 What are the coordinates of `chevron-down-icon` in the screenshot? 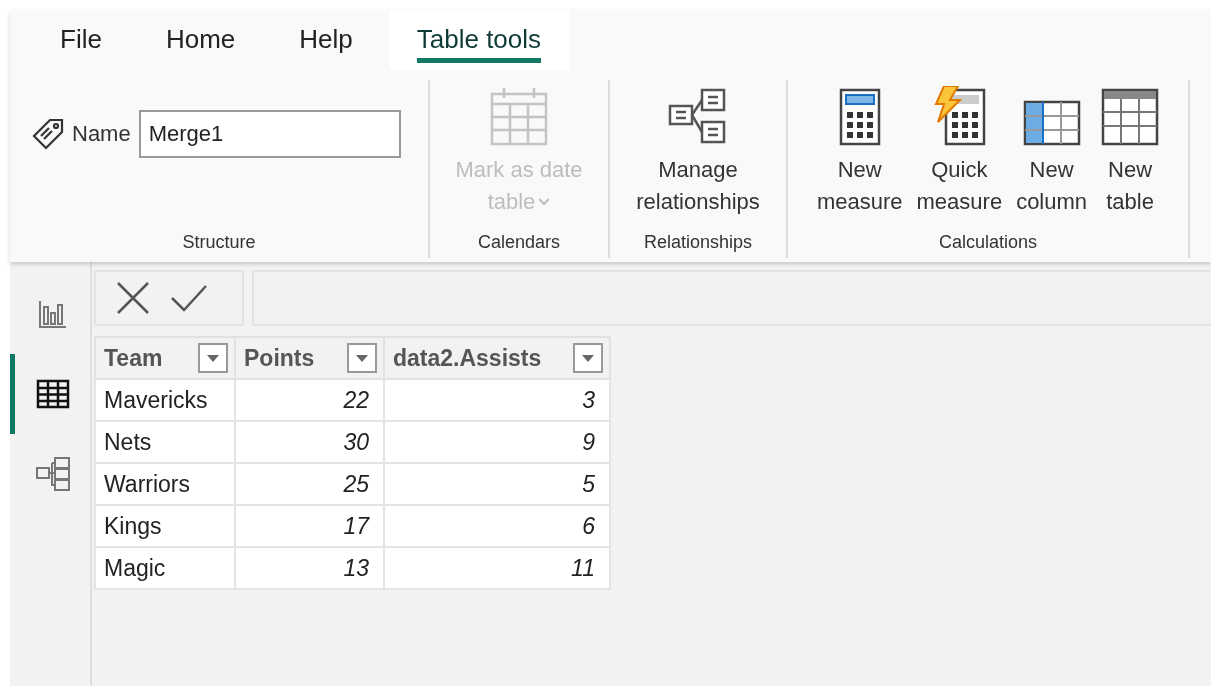 It's located at (544, 202).